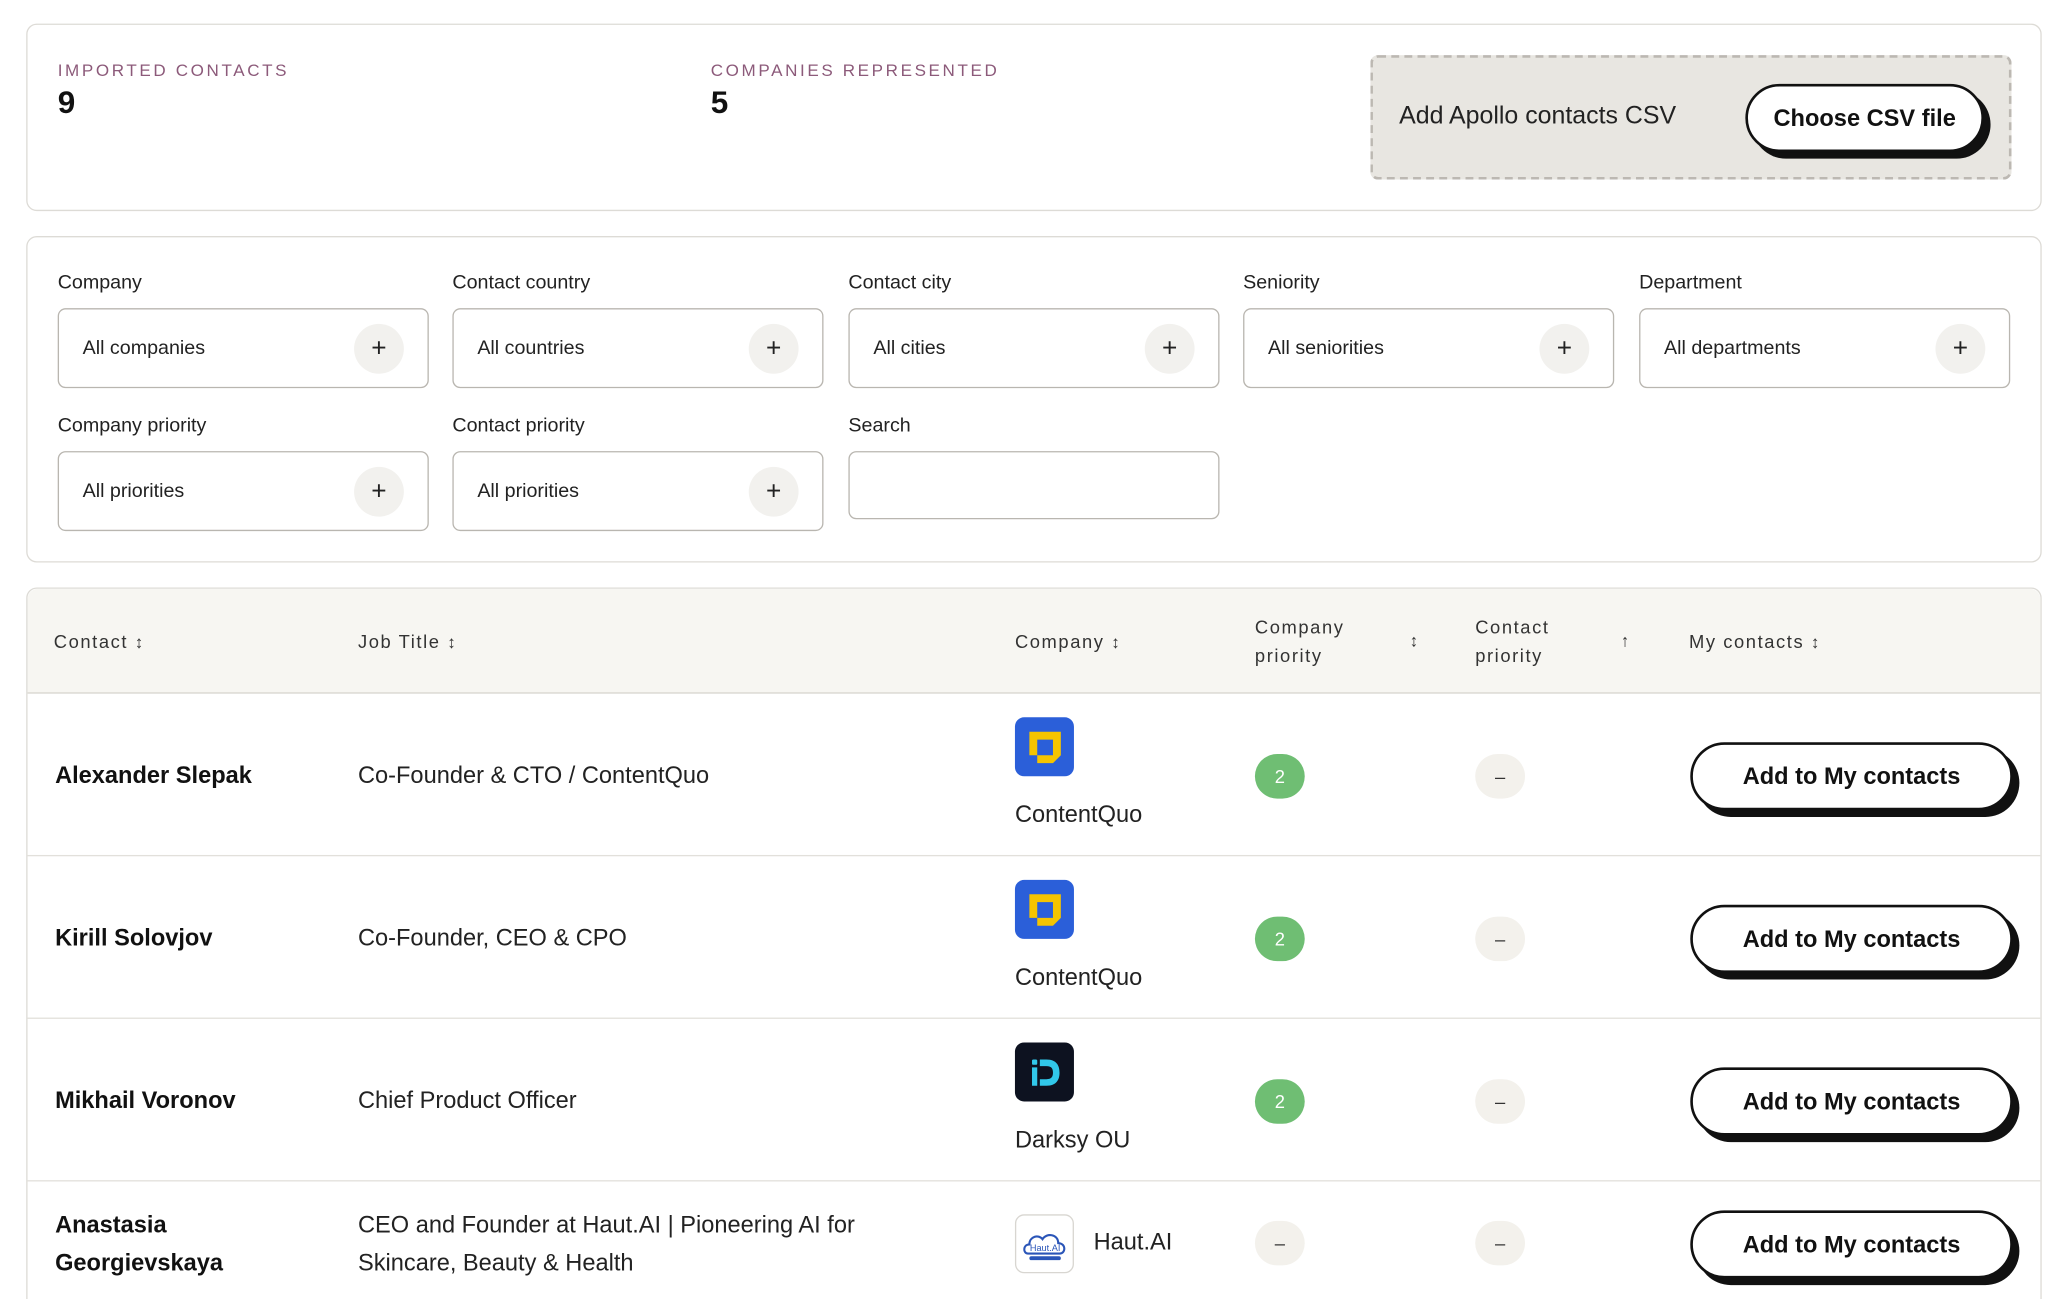 The height and width of the screenshot is (1299, 2056). What do you see at coordinates (153, 775) in the screenshot?
I see `contact-name: Alexander Slepak` at bounding box center [153, 775].